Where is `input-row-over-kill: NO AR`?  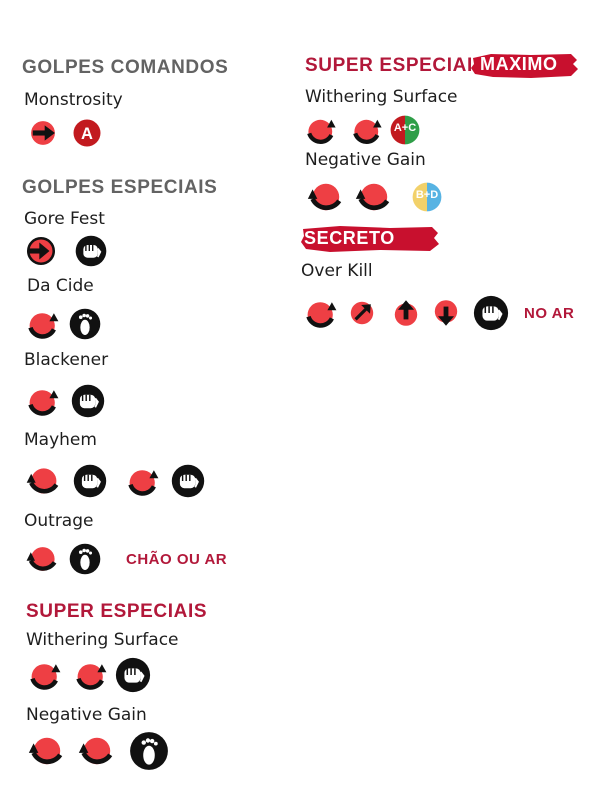
input-row-over-kill: NO AR is located at coordinates (439, 313).